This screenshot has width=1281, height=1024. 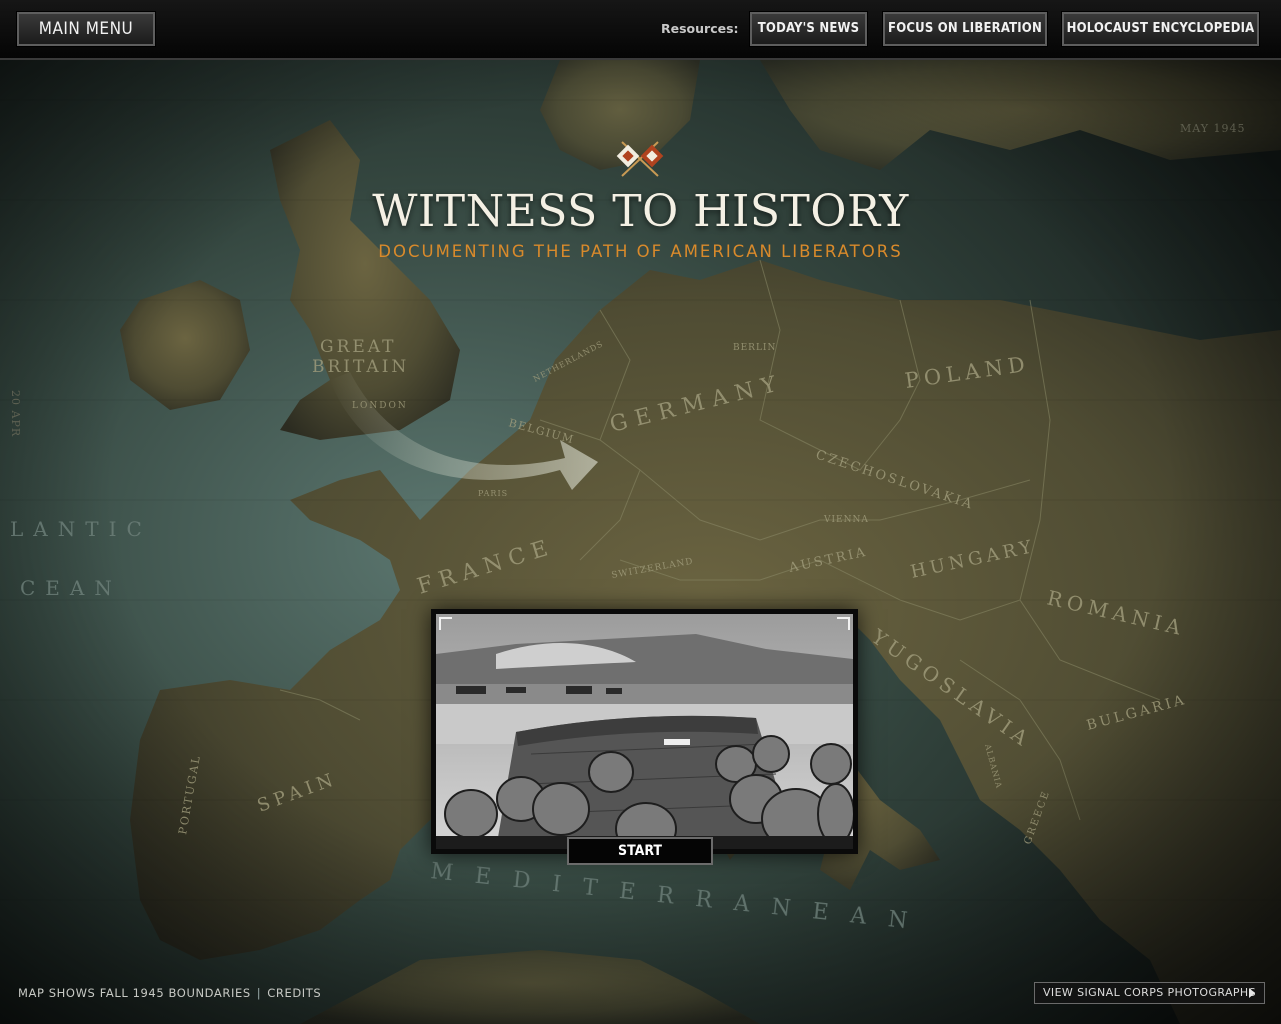 I want to click on start-button: START, so click(x=640, y=851).